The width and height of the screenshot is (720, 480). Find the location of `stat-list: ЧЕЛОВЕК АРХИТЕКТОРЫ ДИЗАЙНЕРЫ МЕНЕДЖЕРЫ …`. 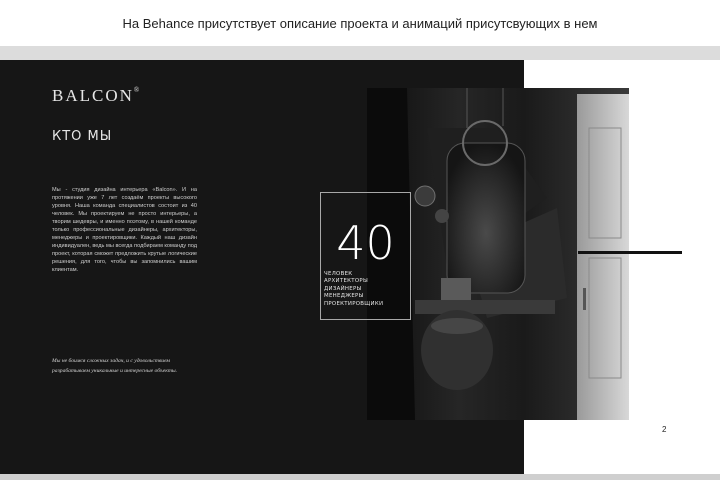

stat-list: ЧЕЛОВЕК АРХИТЕКТОРЫ ДИЗАЙНЕРЫ МЕНЕДЖЕРЫ … is located at coordinates (353, 289).